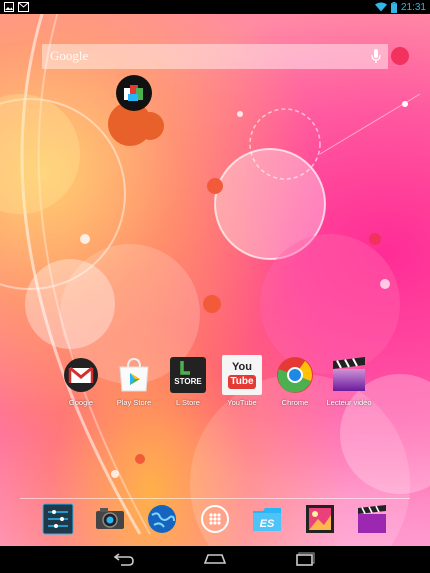 The height and width of the screenshot is (573, 430). What do you see at coordinates (295, 375) in the screenshot?
I see `chrome-icon` at bounding box center [295, 375].